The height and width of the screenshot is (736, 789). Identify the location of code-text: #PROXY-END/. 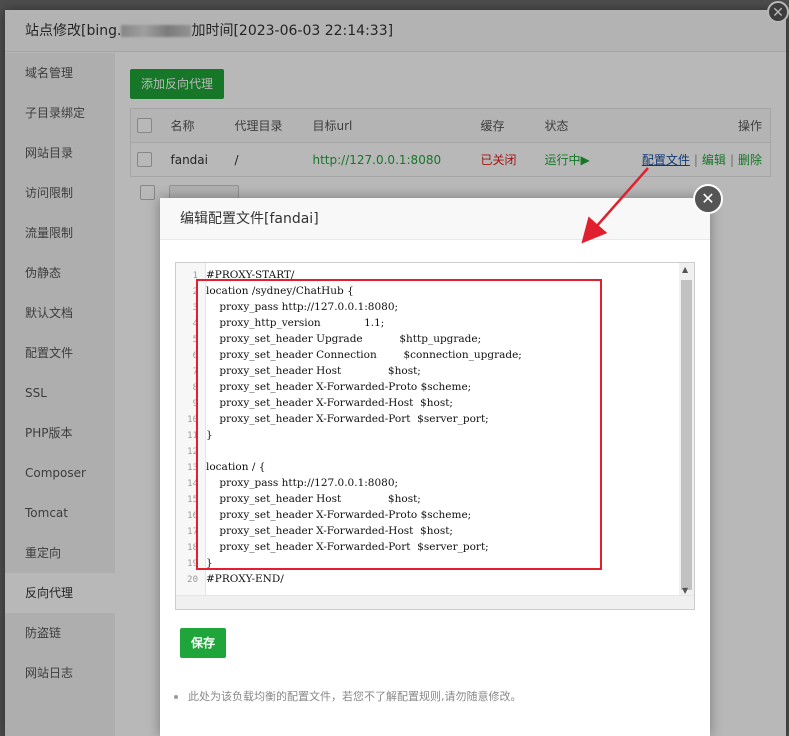
(245, 579).